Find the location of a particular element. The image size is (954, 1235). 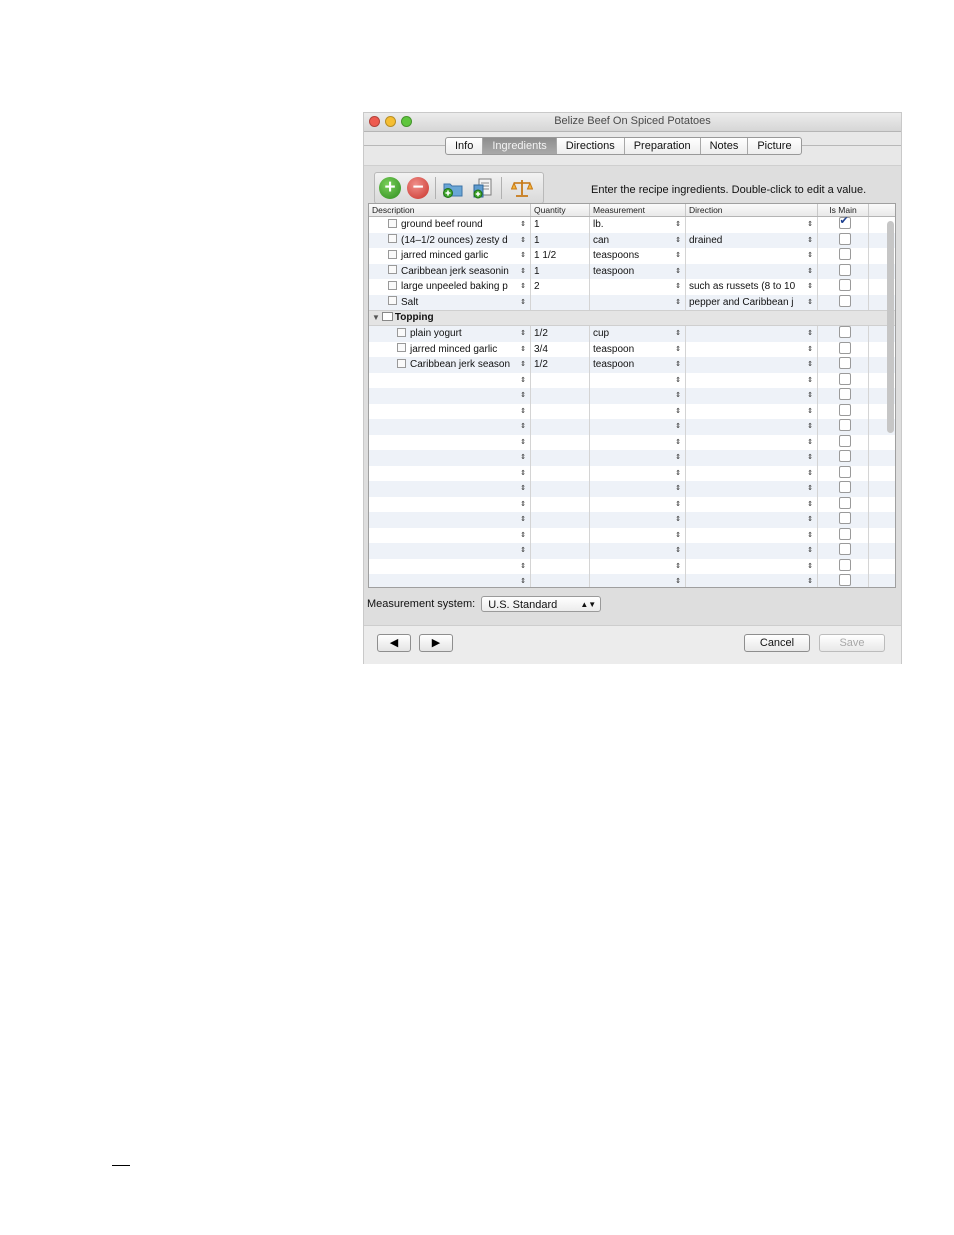

group-row: ▼Topping⇕ is located at coordinates (632, 318).